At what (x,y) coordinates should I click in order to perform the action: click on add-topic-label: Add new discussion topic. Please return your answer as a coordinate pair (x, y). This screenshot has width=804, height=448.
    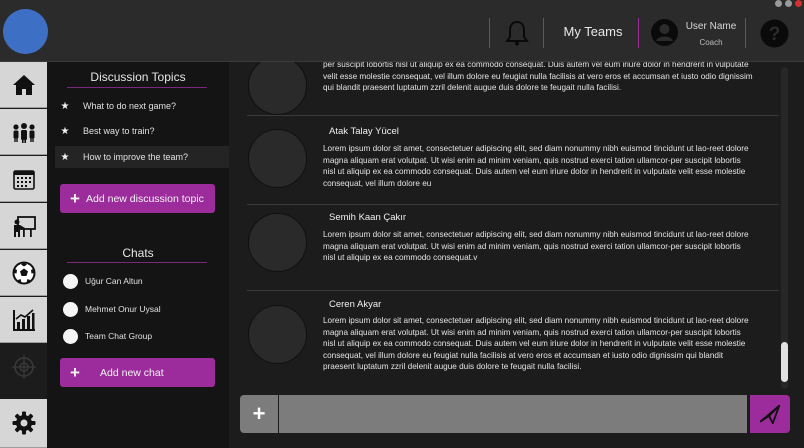
    Looking at the image, I should click on (145, 198).